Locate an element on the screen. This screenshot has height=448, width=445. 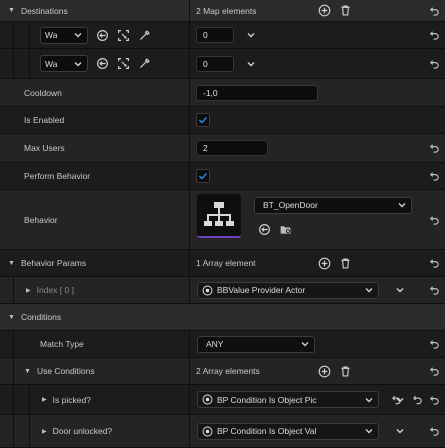
use-conditions-row: ▼ Use Conditions 2 Array elements is located at coordinates (222, 371).